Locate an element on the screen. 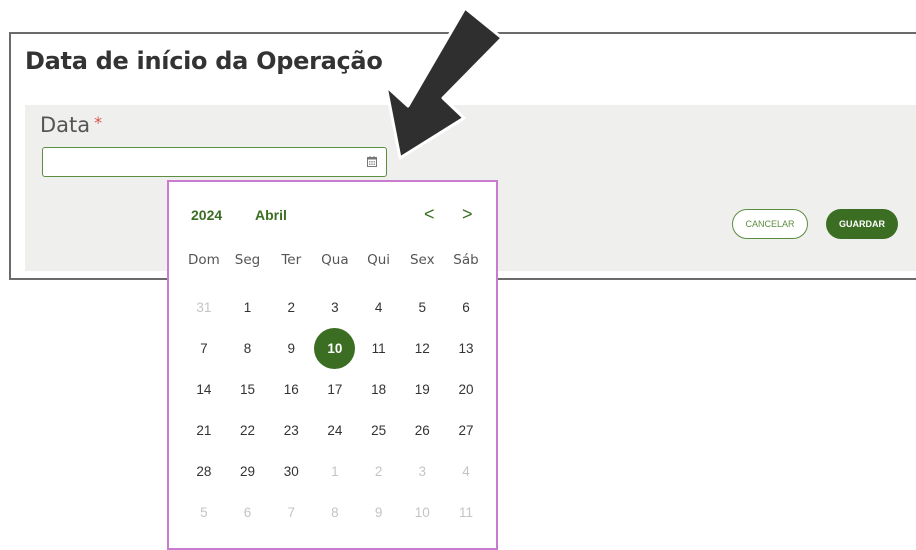 The height and width of the screenshot is (550, 916). day-cell: 18 is located at coordinates (379, 389).